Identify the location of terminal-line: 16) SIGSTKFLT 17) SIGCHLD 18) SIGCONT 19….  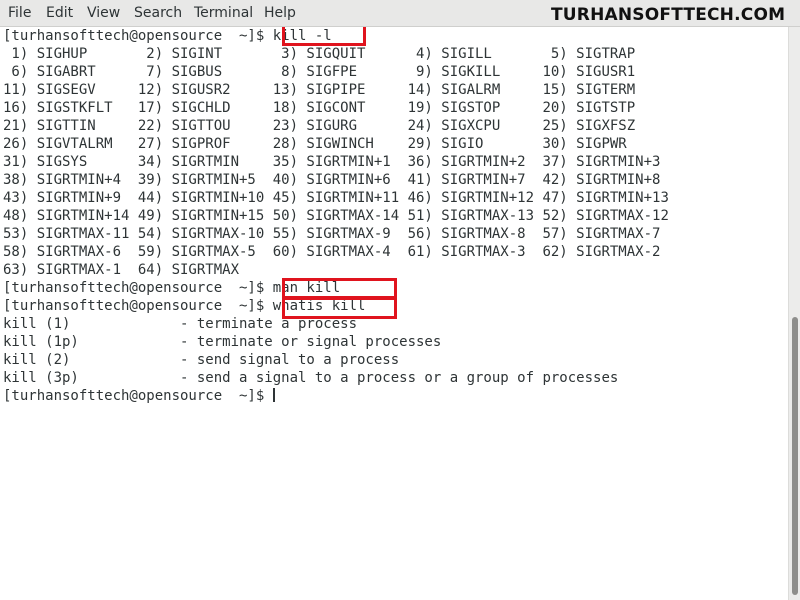
(319, 108).